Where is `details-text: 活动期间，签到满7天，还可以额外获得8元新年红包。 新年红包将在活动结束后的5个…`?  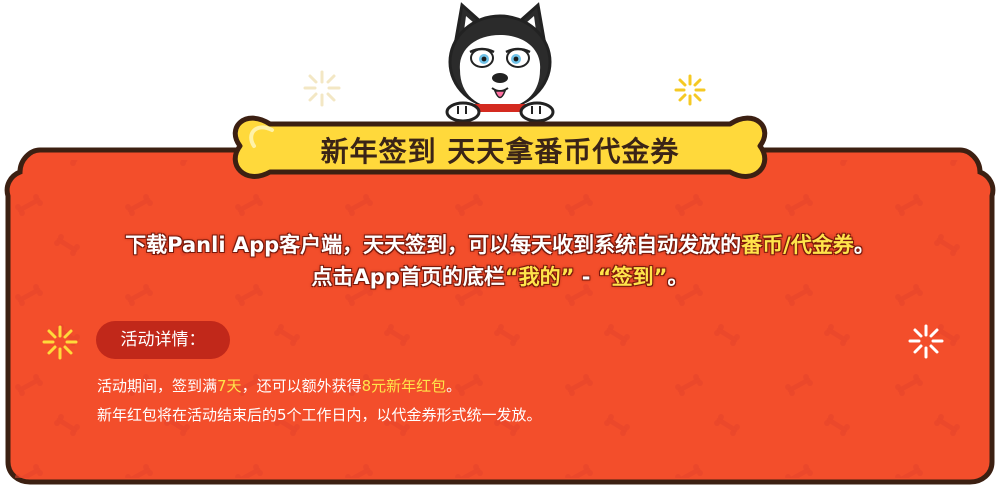
details-text: 活动期间，签到满7天，还可以额外获得8元新年红包。 新年红包将在活动结束后的5个… is located at coordinates (319, 401).